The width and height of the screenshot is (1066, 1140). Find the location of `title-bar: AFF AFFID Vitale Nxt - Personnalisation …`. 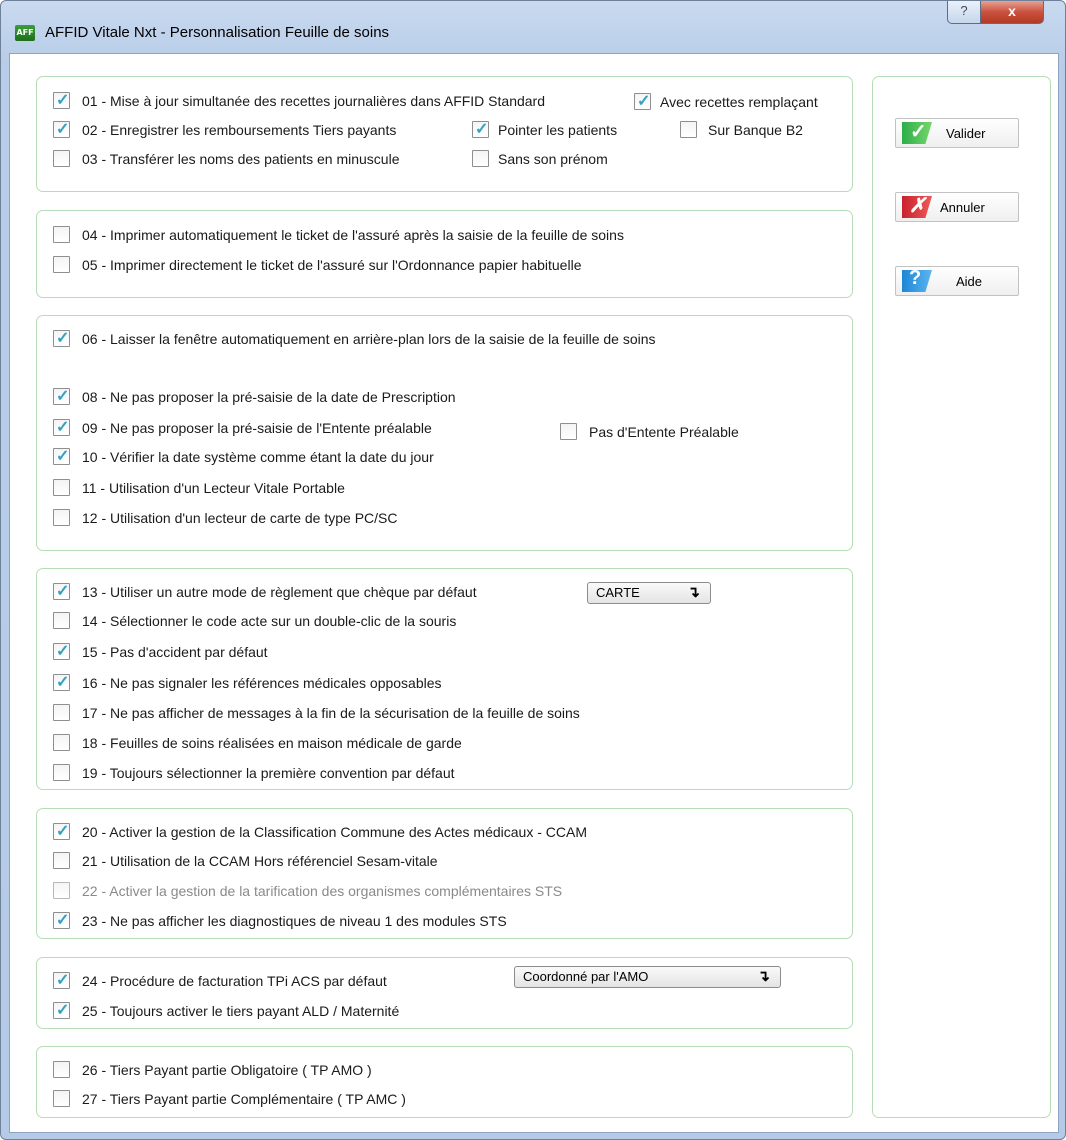

title-bar: AFF AFFID Vitale Nxt - Personnalisation … is located at coordinates (533, 27).